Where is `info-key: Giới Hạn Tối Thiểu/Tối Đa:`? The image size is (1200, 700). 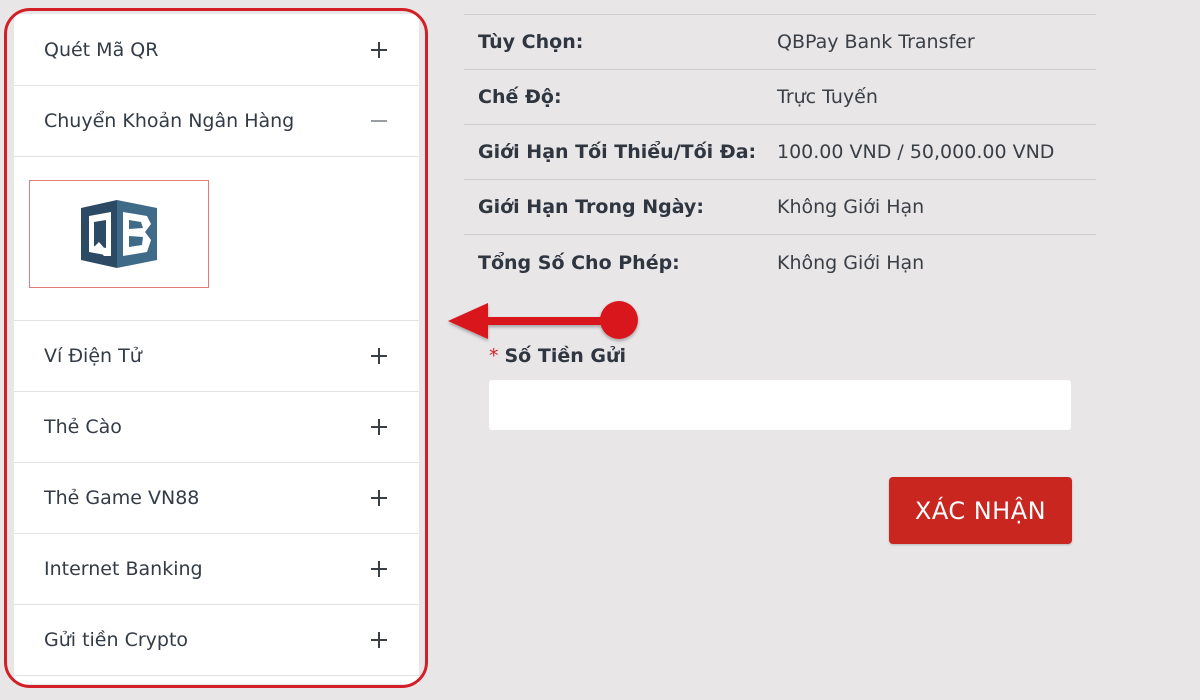 info-key: Giới Hạn Tối Thiểu/Tối Đa: is located at coordinates (617, 152).